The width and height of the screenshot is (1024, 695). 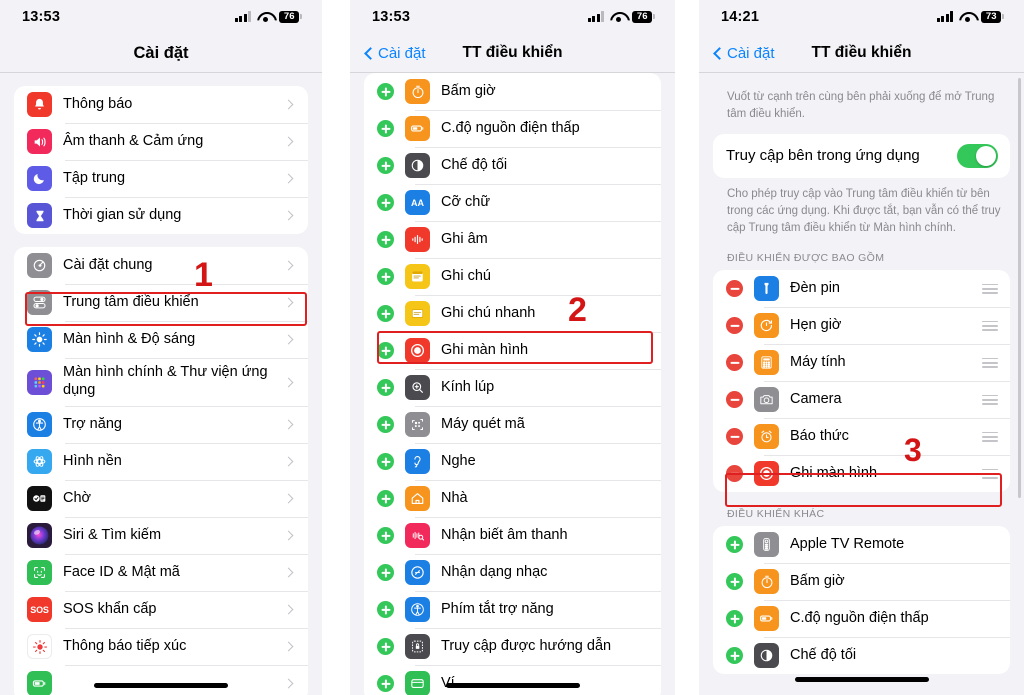 What do you see at coordinates (161, 498) in the screenshot?
I see `sidebar-item-standby: Chờ` at bounding box center [161, 498].